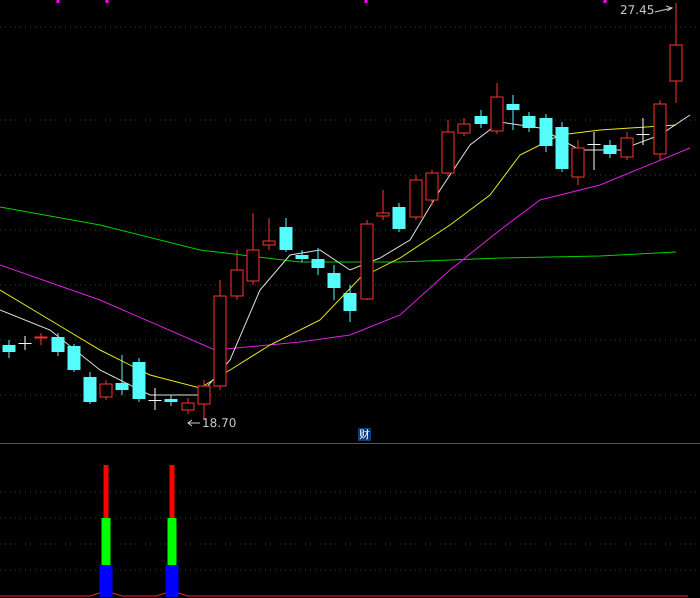 The image size is (700, 598). What do you see at coordinates (364, 434) in the screenshot?
I see `marker-badge: 财` at bounding box center [364, 434].